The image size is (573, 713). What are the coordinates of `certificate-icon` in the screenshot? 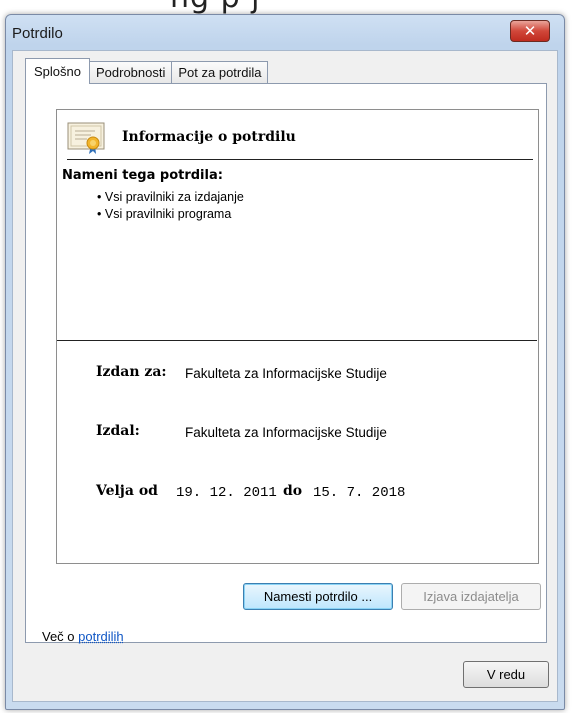 It's located at (86, 138).